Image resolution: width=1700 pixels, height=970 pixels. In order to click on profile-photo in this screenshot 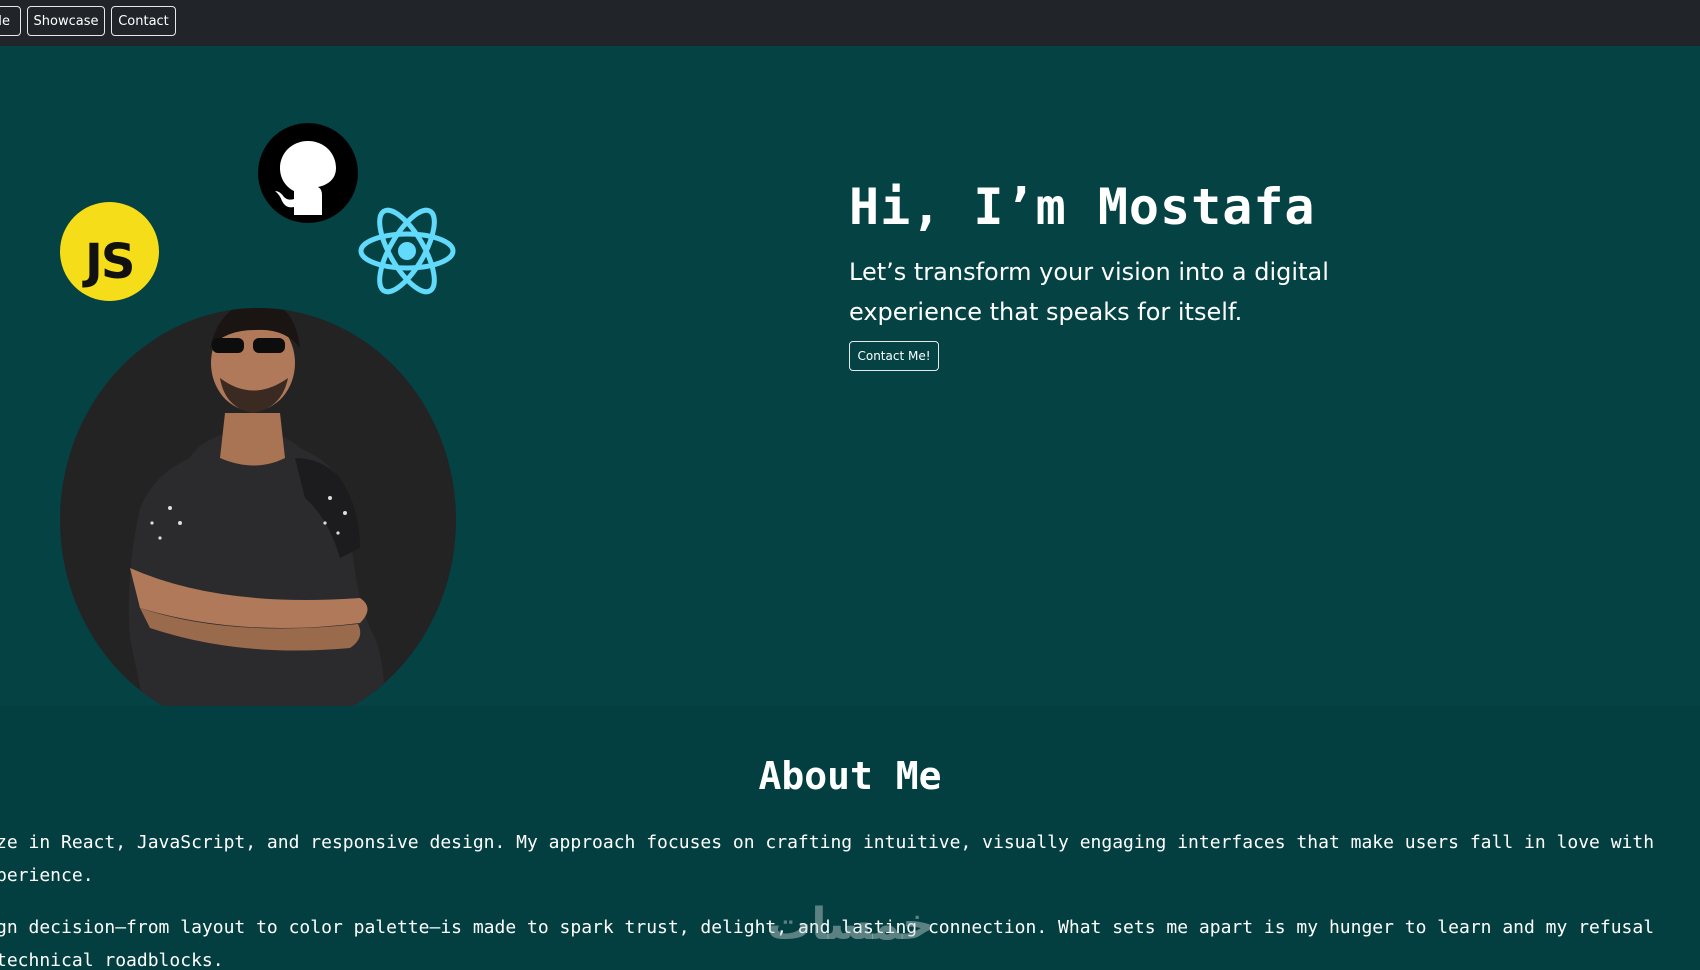, I will do `click(258, 520)`.